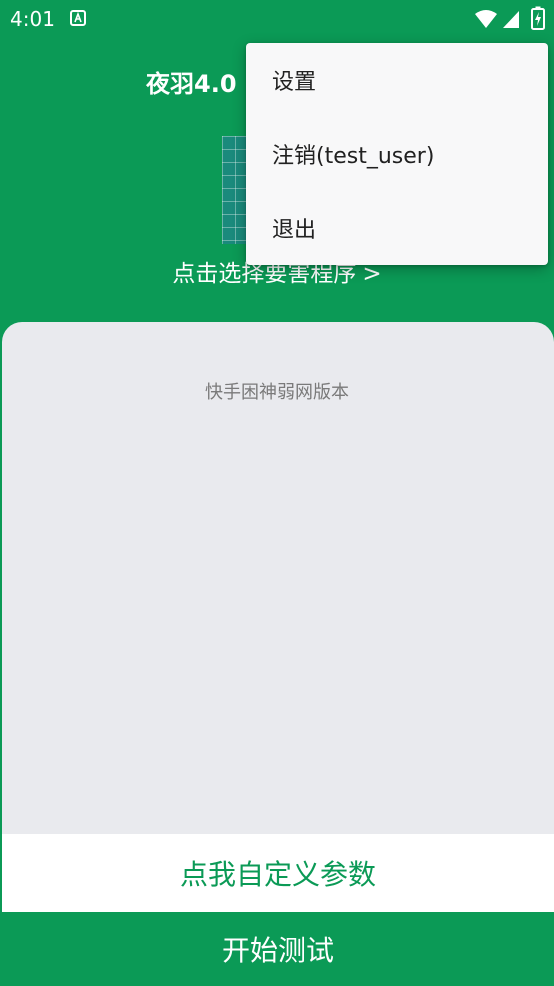 The height and width of the screenshot is (986, 554). What do you see at coordinates (78, 18) in the screenshot?
I see `a-notification-icon` at bounding box center [78, 18].